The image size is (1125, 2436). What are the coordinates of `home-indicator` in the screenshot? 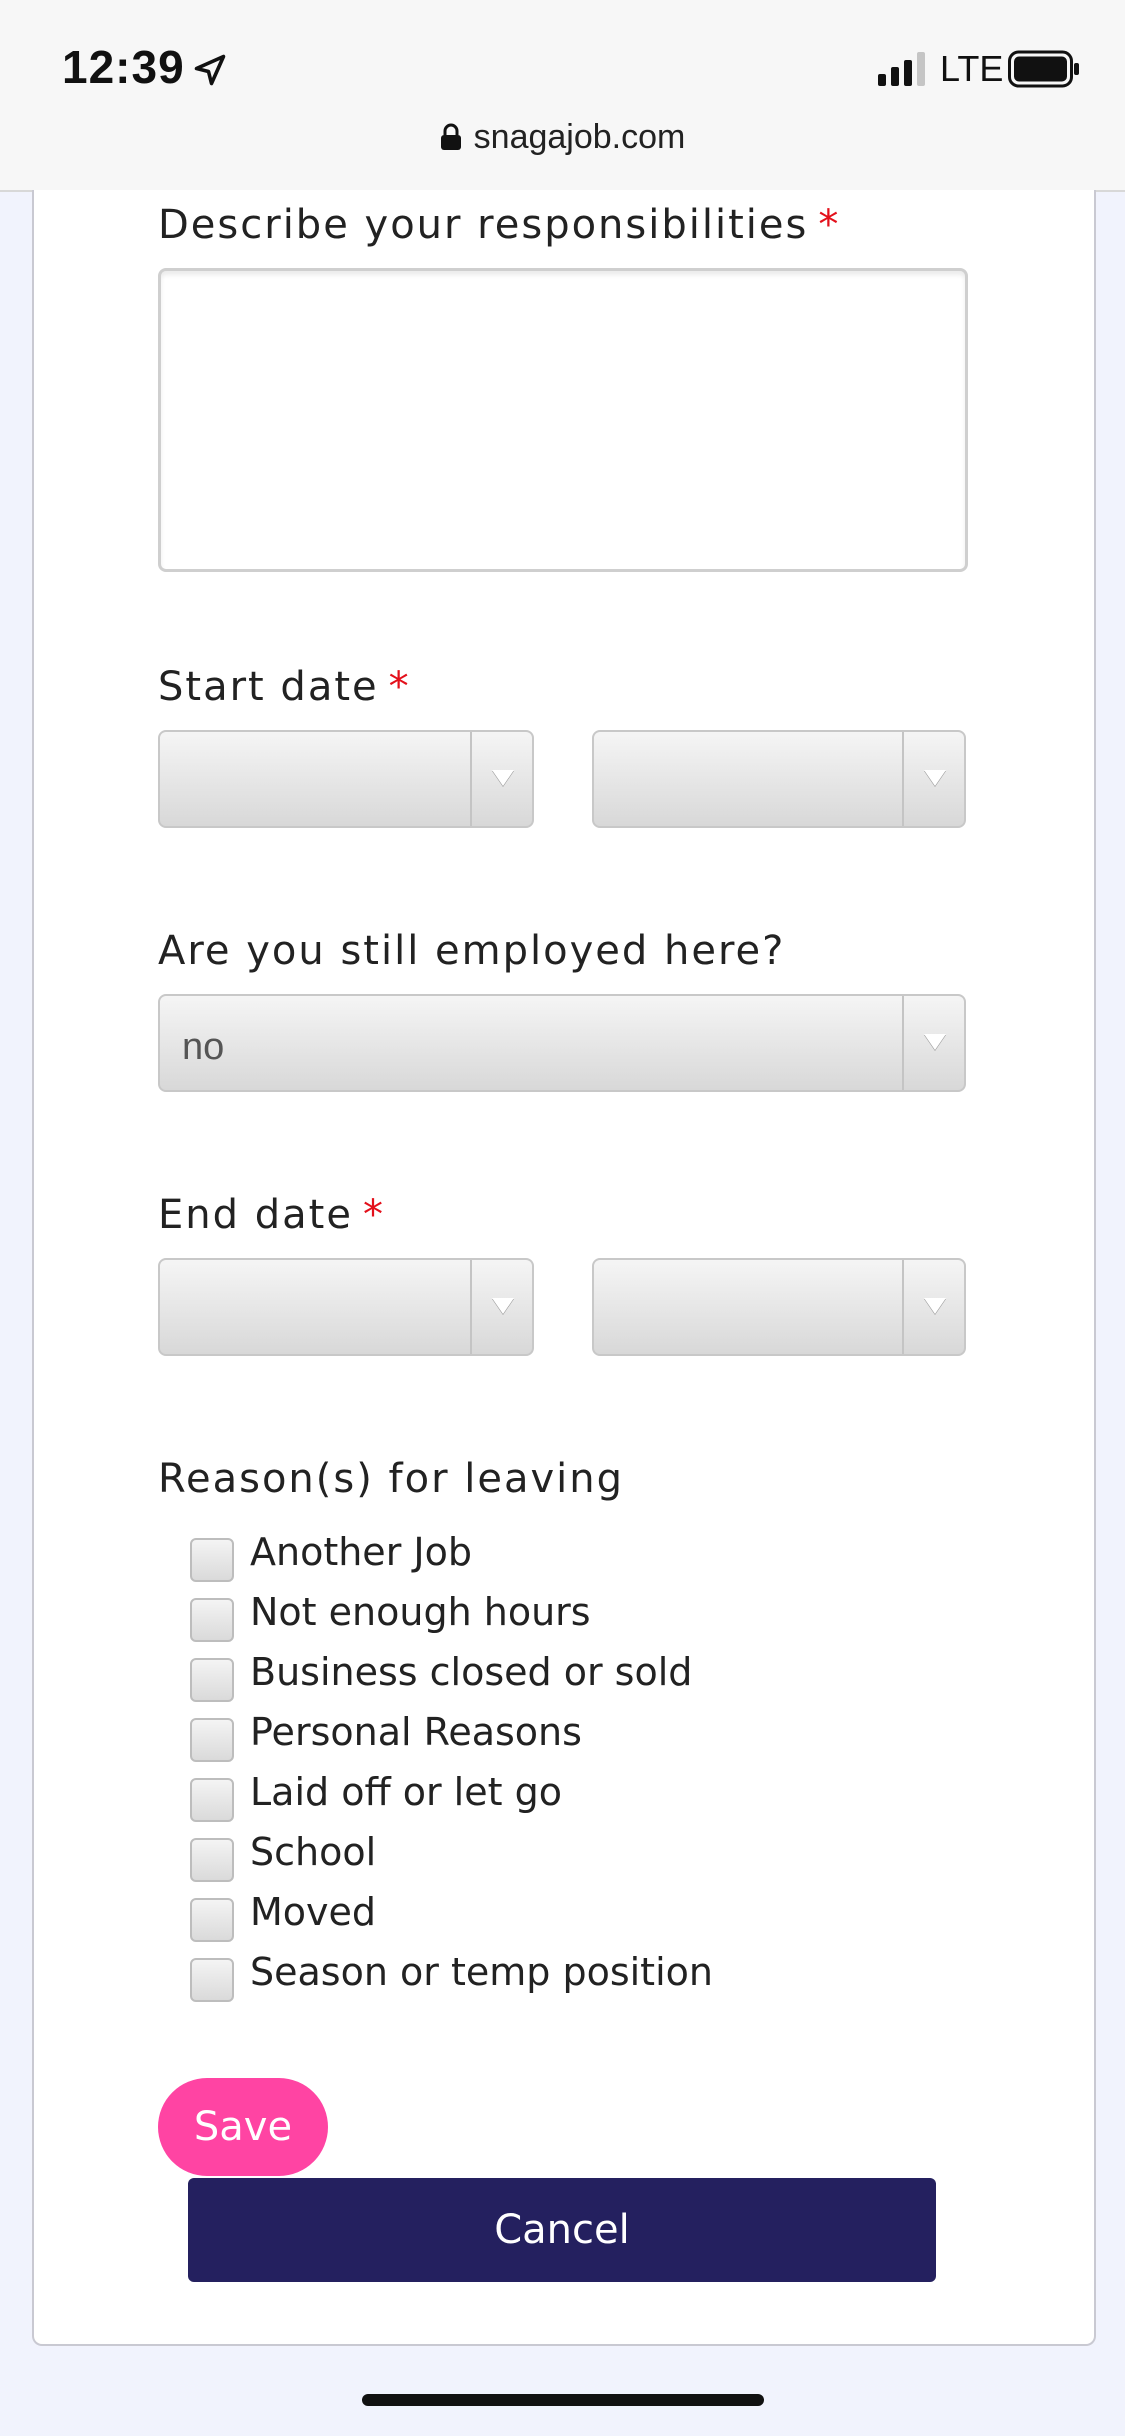 It's located at (563, 2400).